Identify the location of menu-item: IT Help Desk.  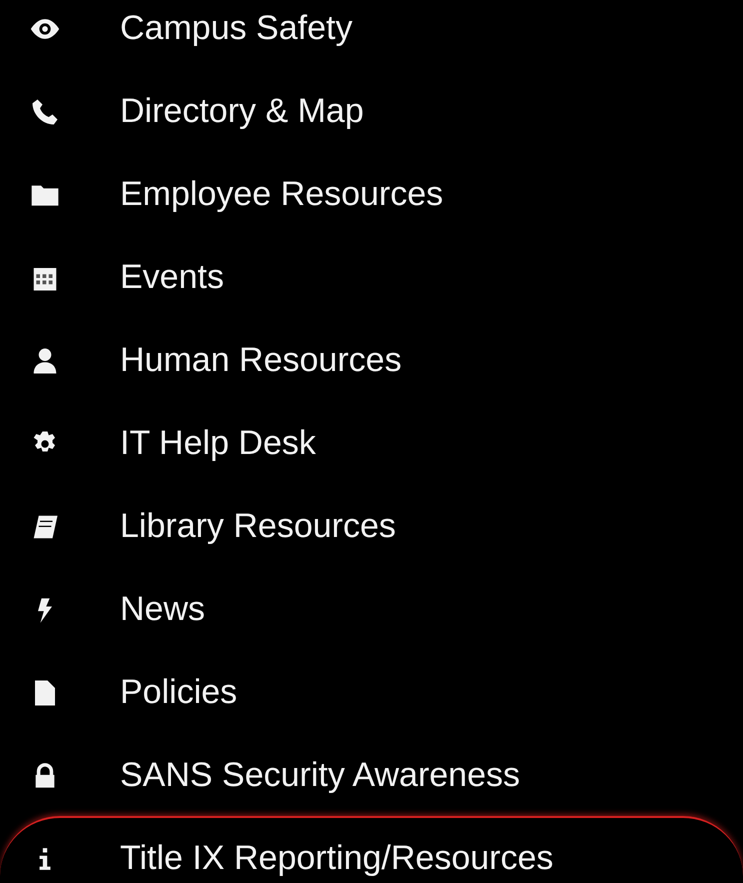
(371, 442).